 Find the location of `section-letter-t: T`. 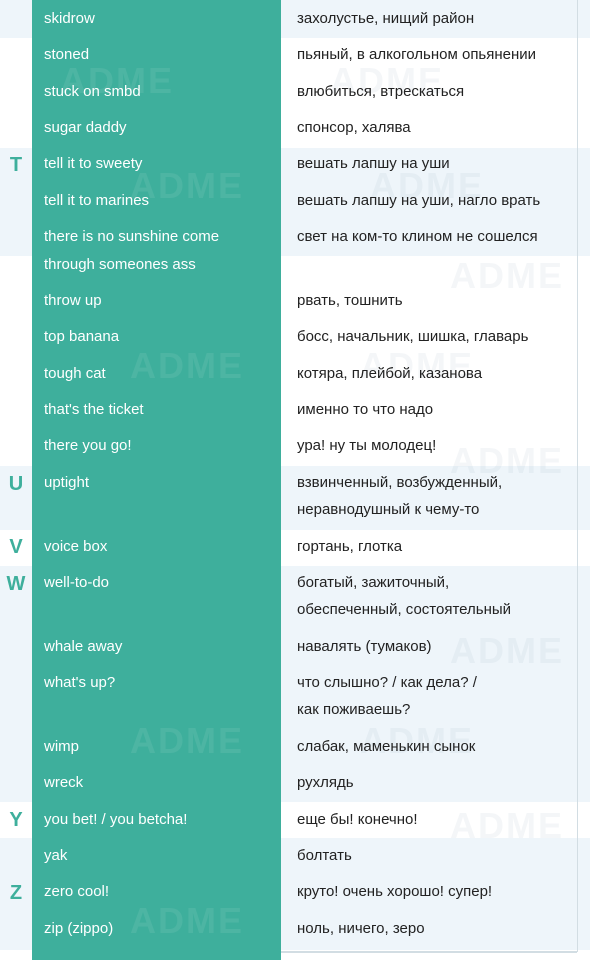

section-letter-t: T is located at coordinates (16, 165).